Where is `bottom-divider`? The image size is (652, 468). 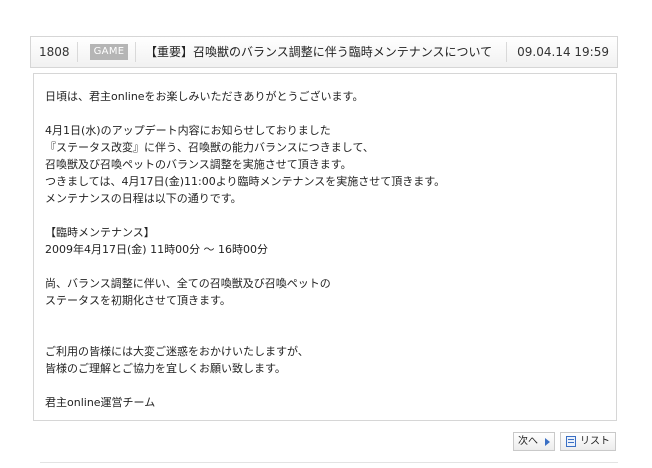
bottom-divider is located at coordinates (329, 462).